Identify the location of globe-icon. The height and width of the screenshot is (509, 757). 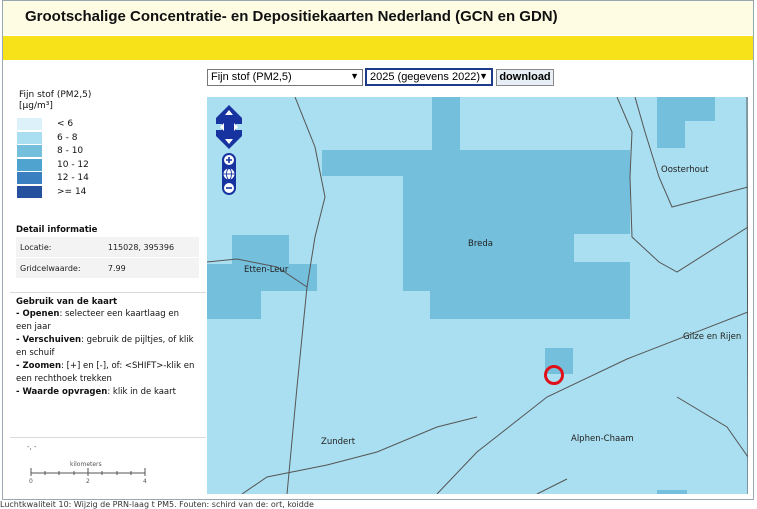
(229, 174).